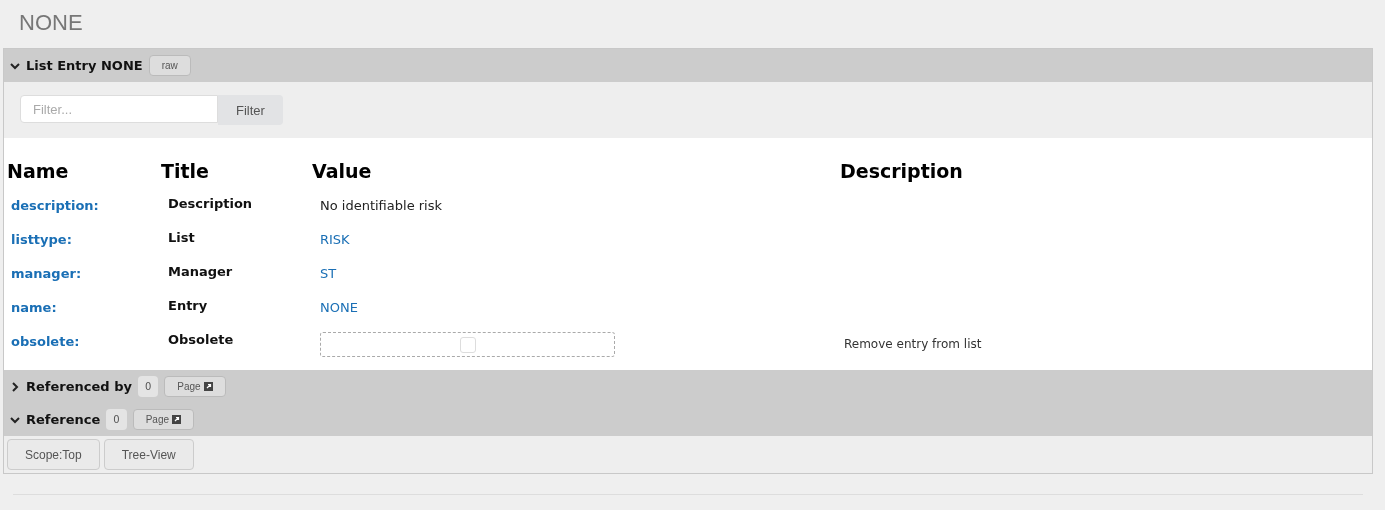 The image size is (1385, 510). I want to click on page-title: NONE, so click(51, 23).